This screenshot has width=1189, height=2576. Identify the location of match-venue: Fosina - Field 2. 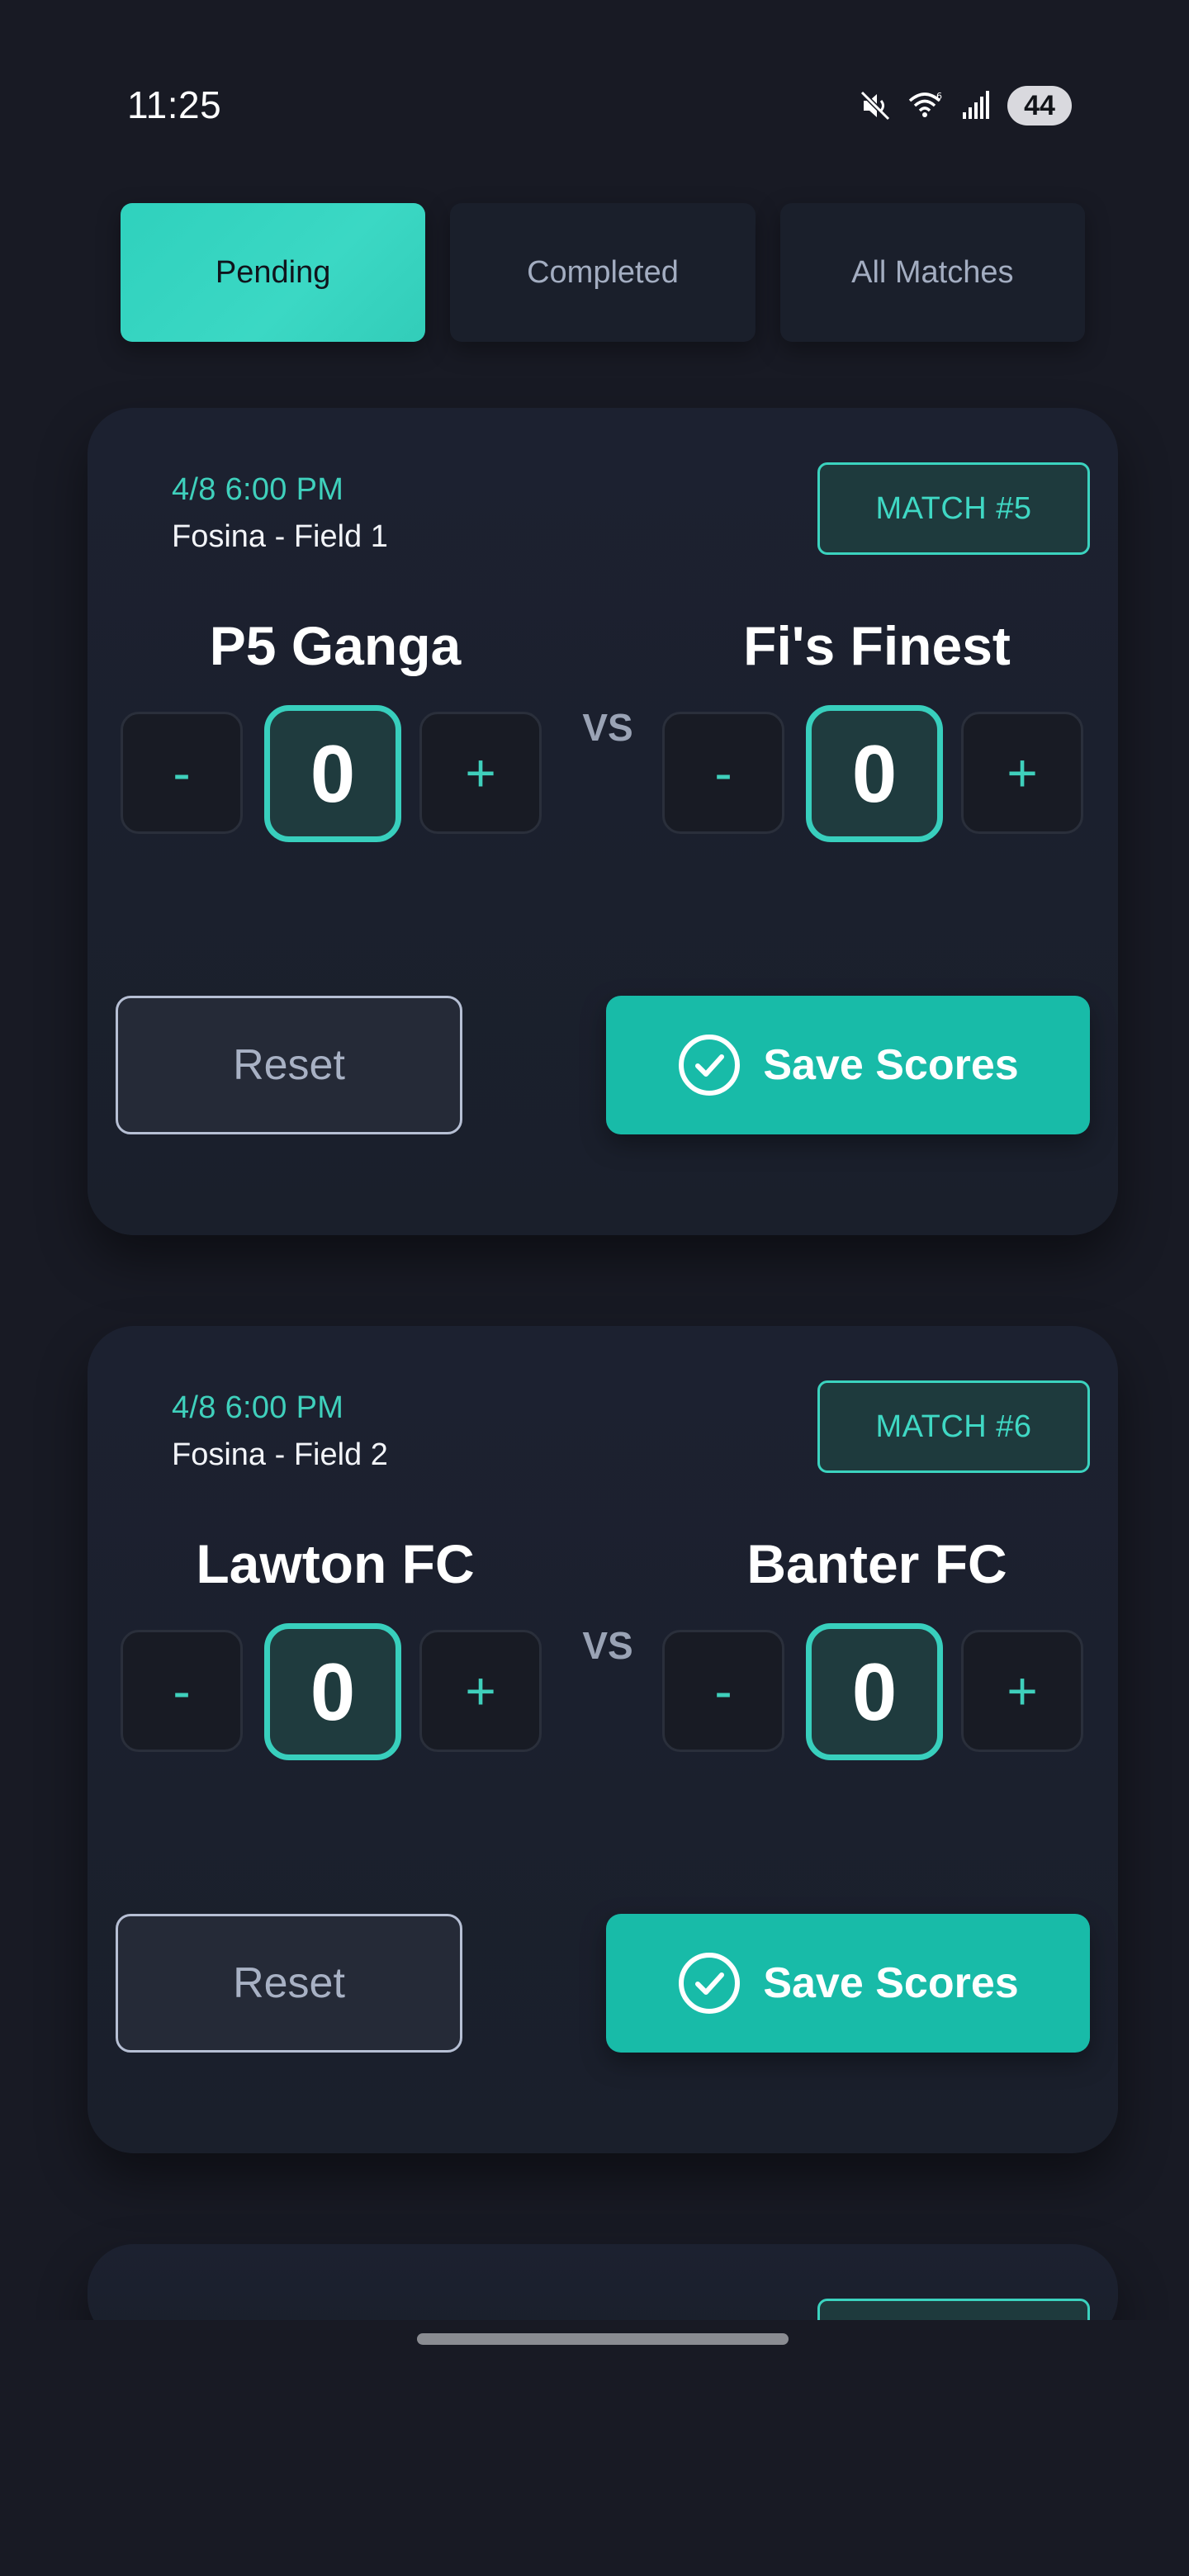
(280, 1454).